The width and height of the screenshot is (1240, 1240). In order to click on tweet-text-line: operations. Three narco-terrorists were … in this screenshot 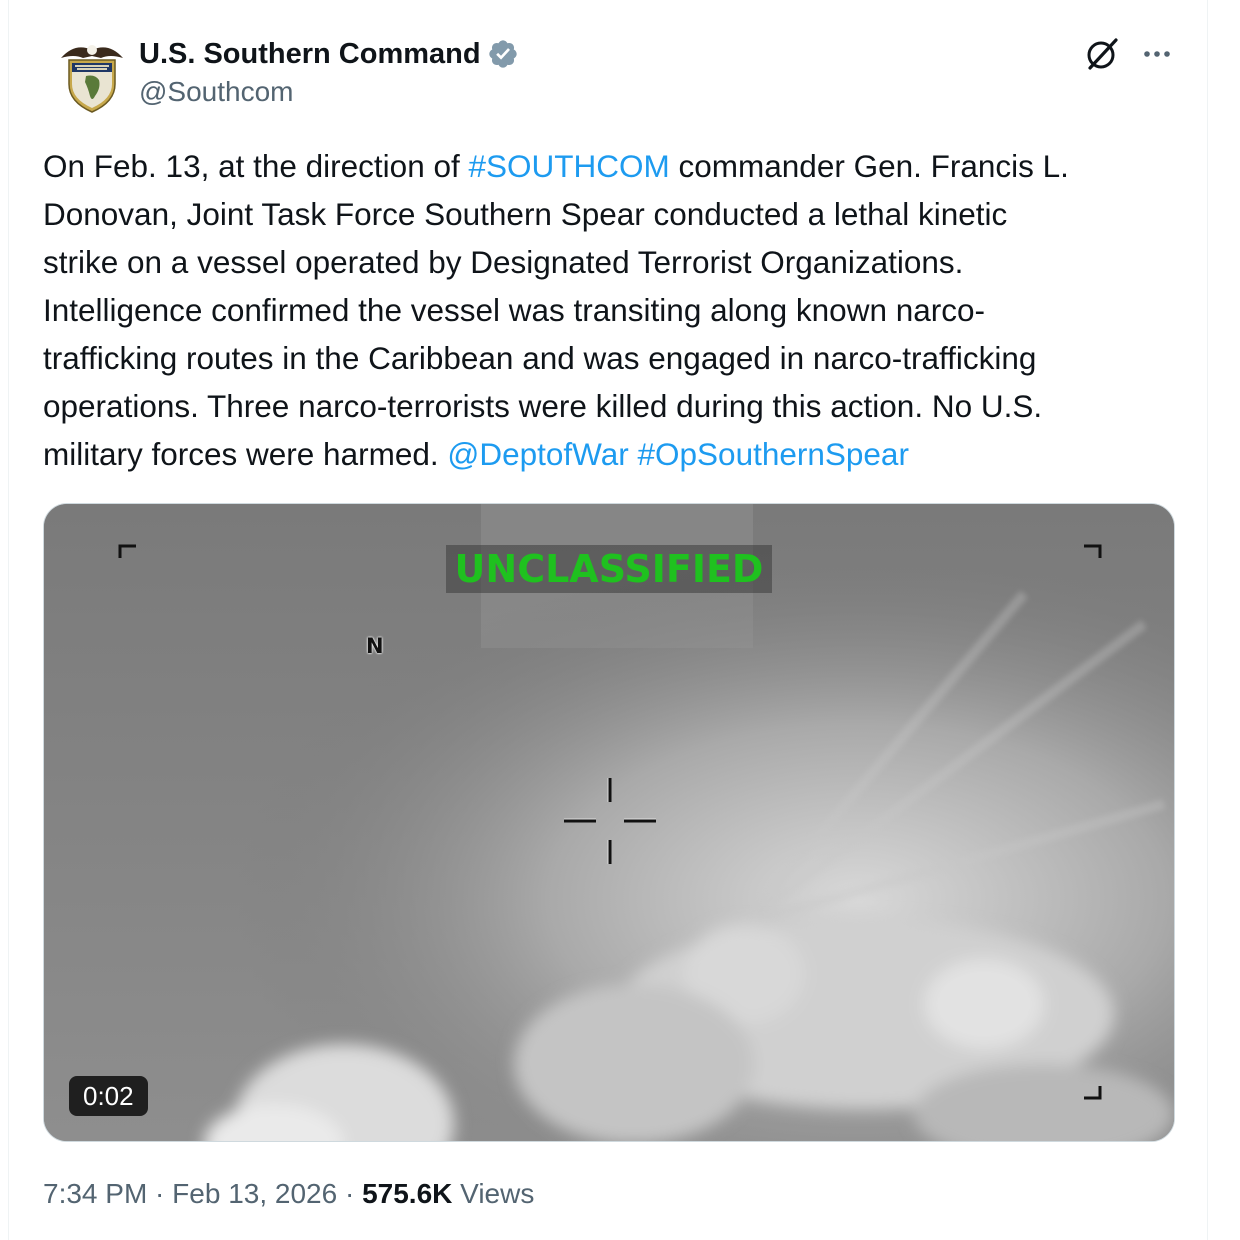, I will do `click(613, 406)`.